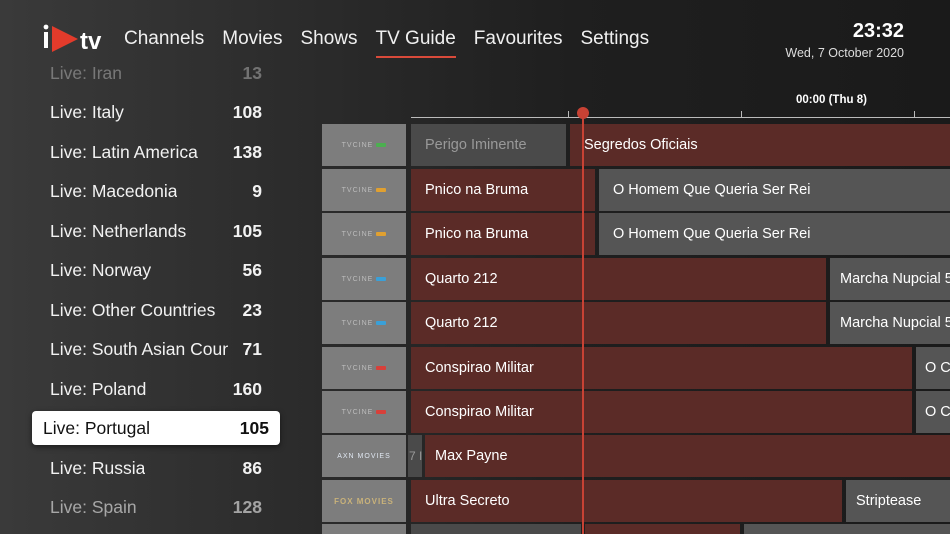  Describe the element at coordinates (687, 456) in the screenshot. I see `program-cell: Max Payne` at that location.